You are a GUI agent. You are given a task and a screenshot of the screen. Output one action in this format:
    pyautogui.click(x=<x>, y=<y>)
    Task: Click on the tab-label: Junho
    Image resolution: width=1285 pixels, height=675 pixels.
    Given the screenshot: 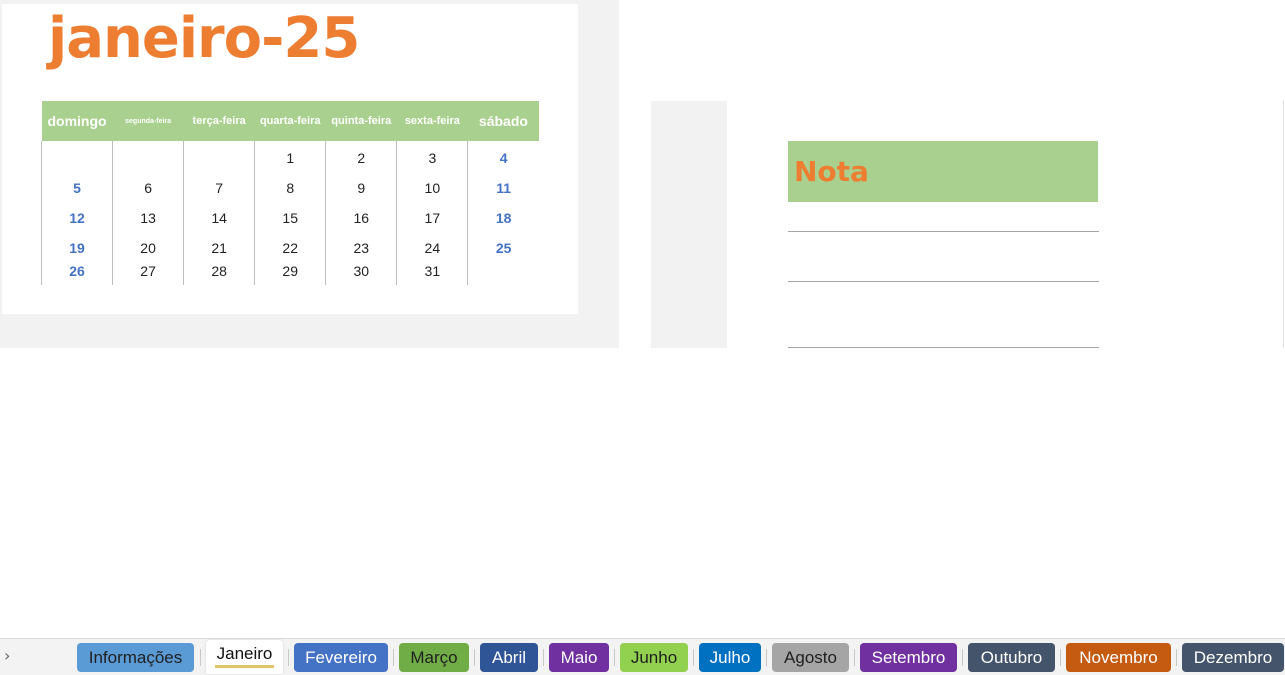 What is the action you would take?
    pyautogui.click(x=654, y=657)
    